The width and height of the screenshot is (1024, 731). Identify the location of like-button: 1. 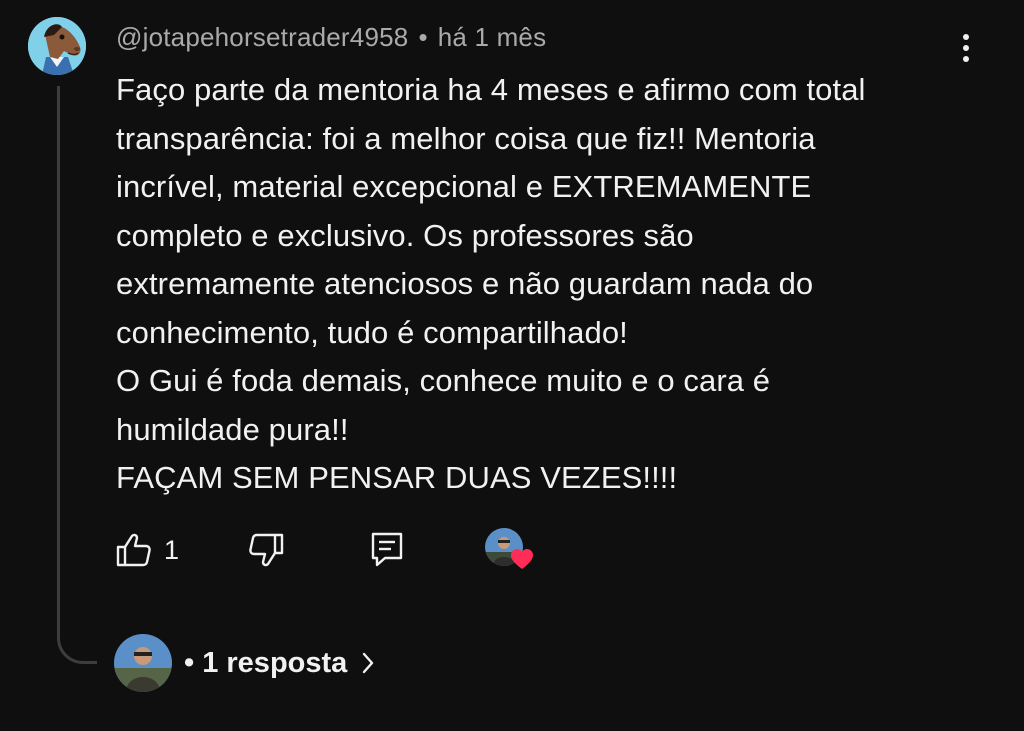
(147, 550).